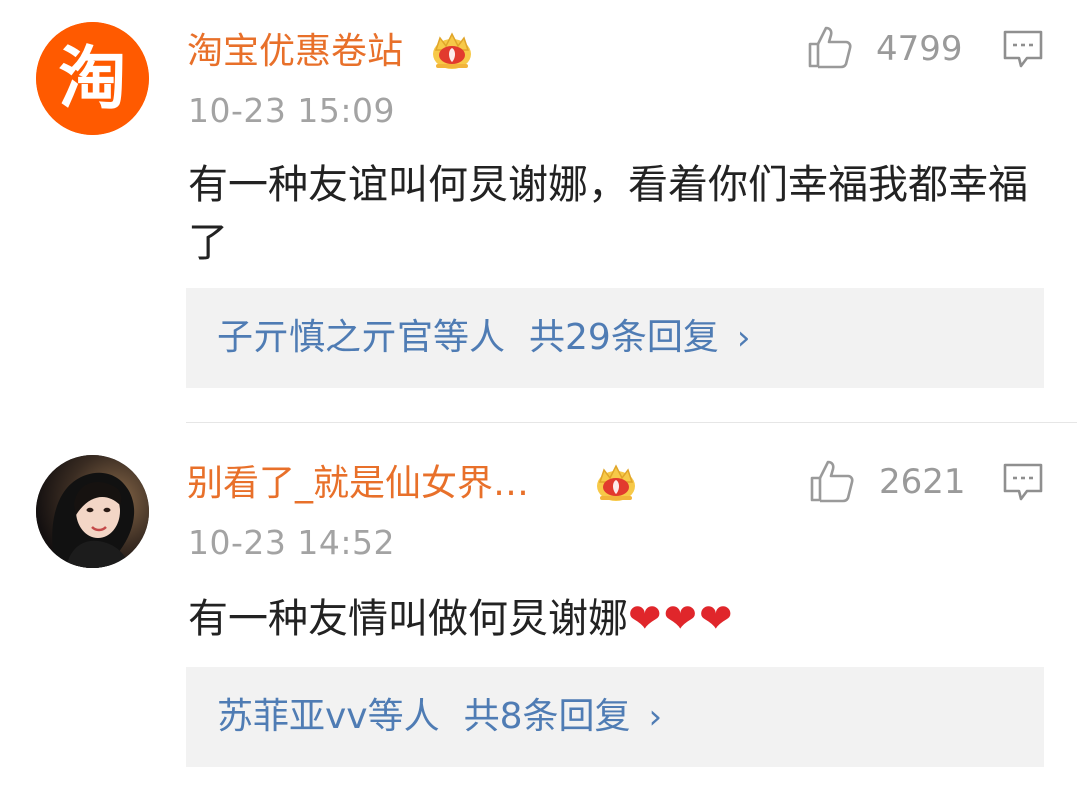 The image size is (1077, 798). What do you see at coordinates (291, 110) in the screenshot?
I see `comment-time: 10-23 15:09` at bounding box center [291, 110].